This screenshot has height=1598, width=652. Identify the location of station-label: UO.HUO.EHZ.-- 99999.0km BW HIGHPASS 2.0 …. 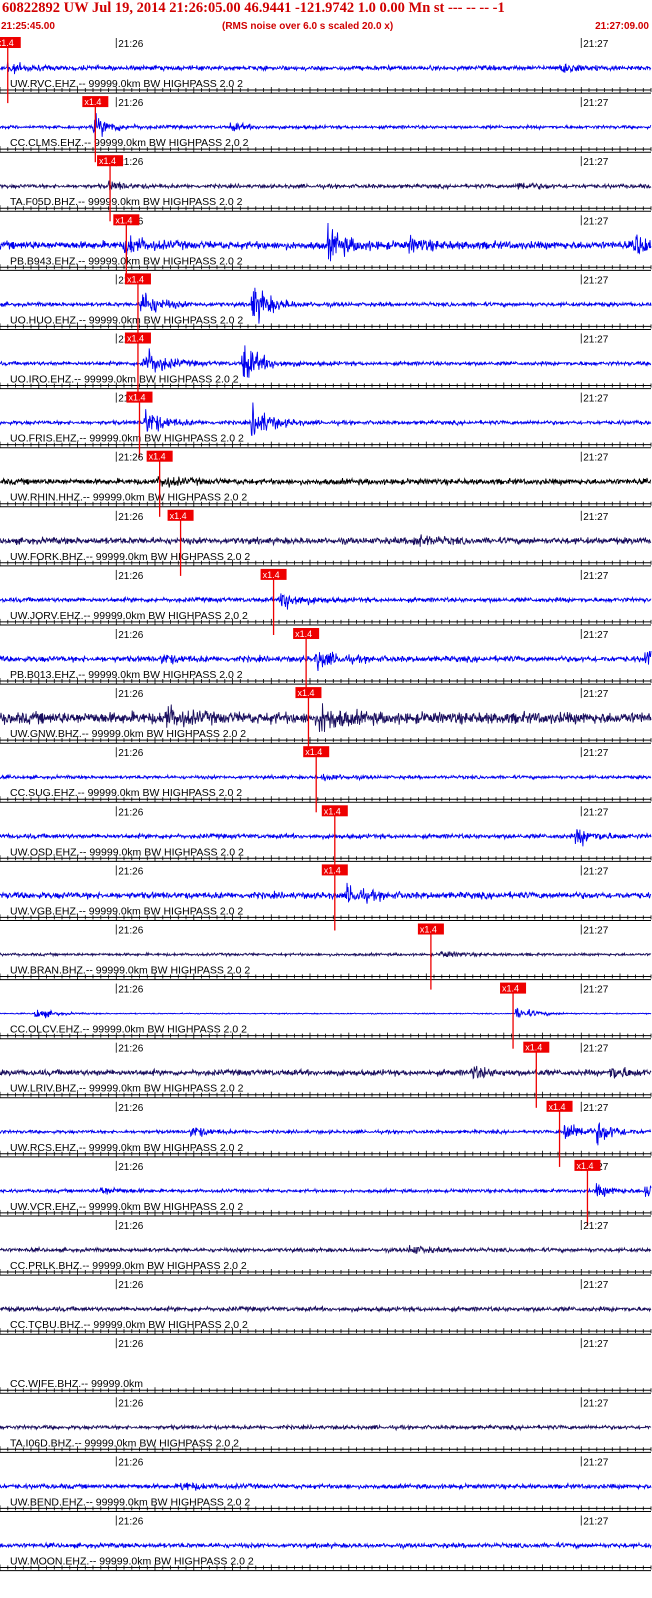
(126, 320).